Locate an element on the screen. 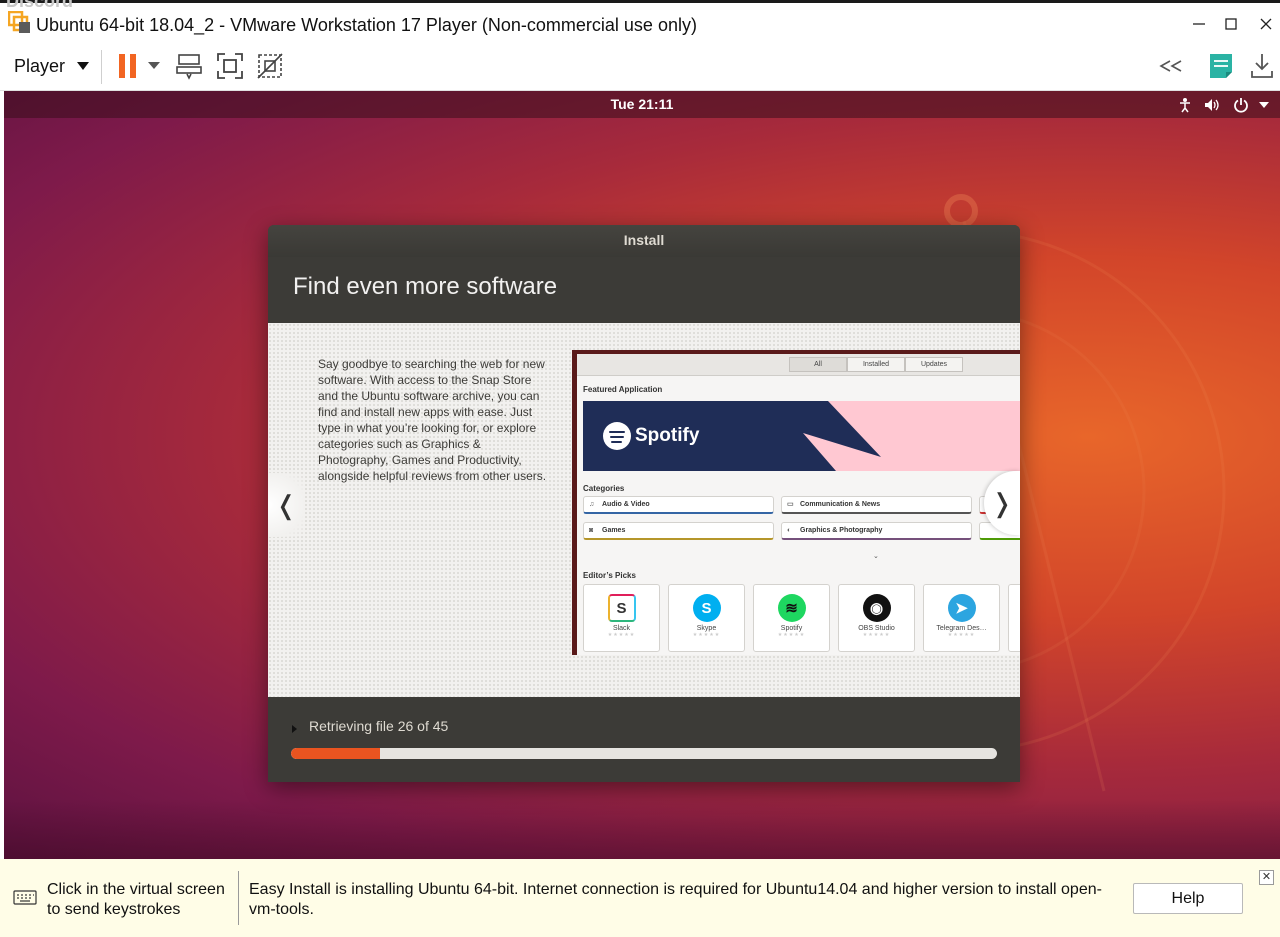  telegram-icon: ➤ is located at coordinates (961, 608).